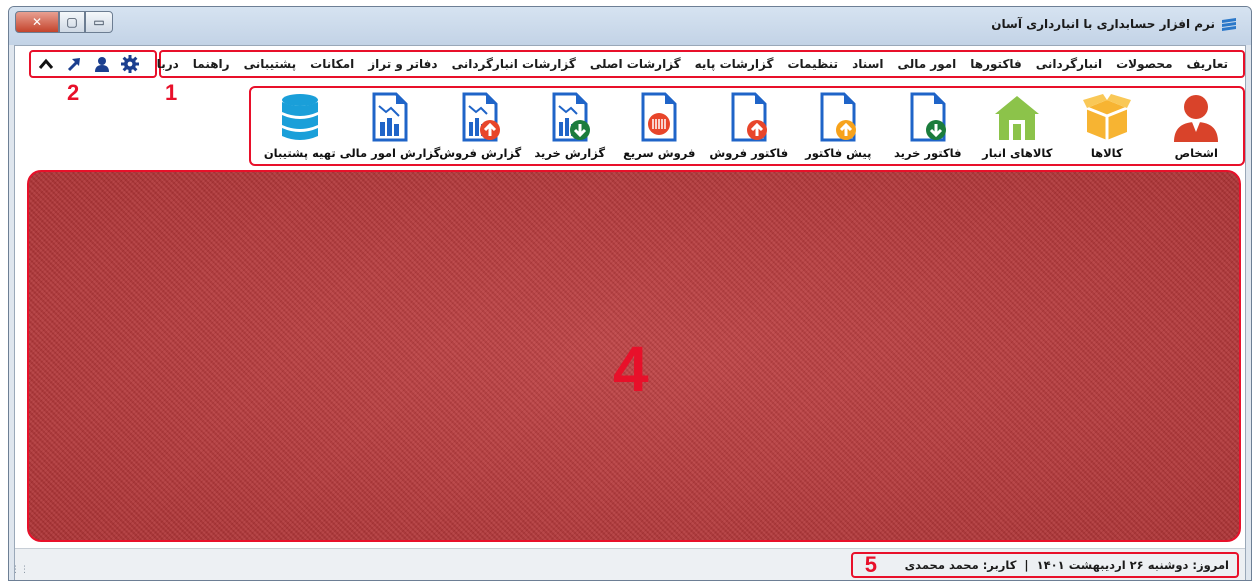 The width and height of the screenshot is (1252, 581). I want to click on maximize-button: ▢, so click(72, 22).